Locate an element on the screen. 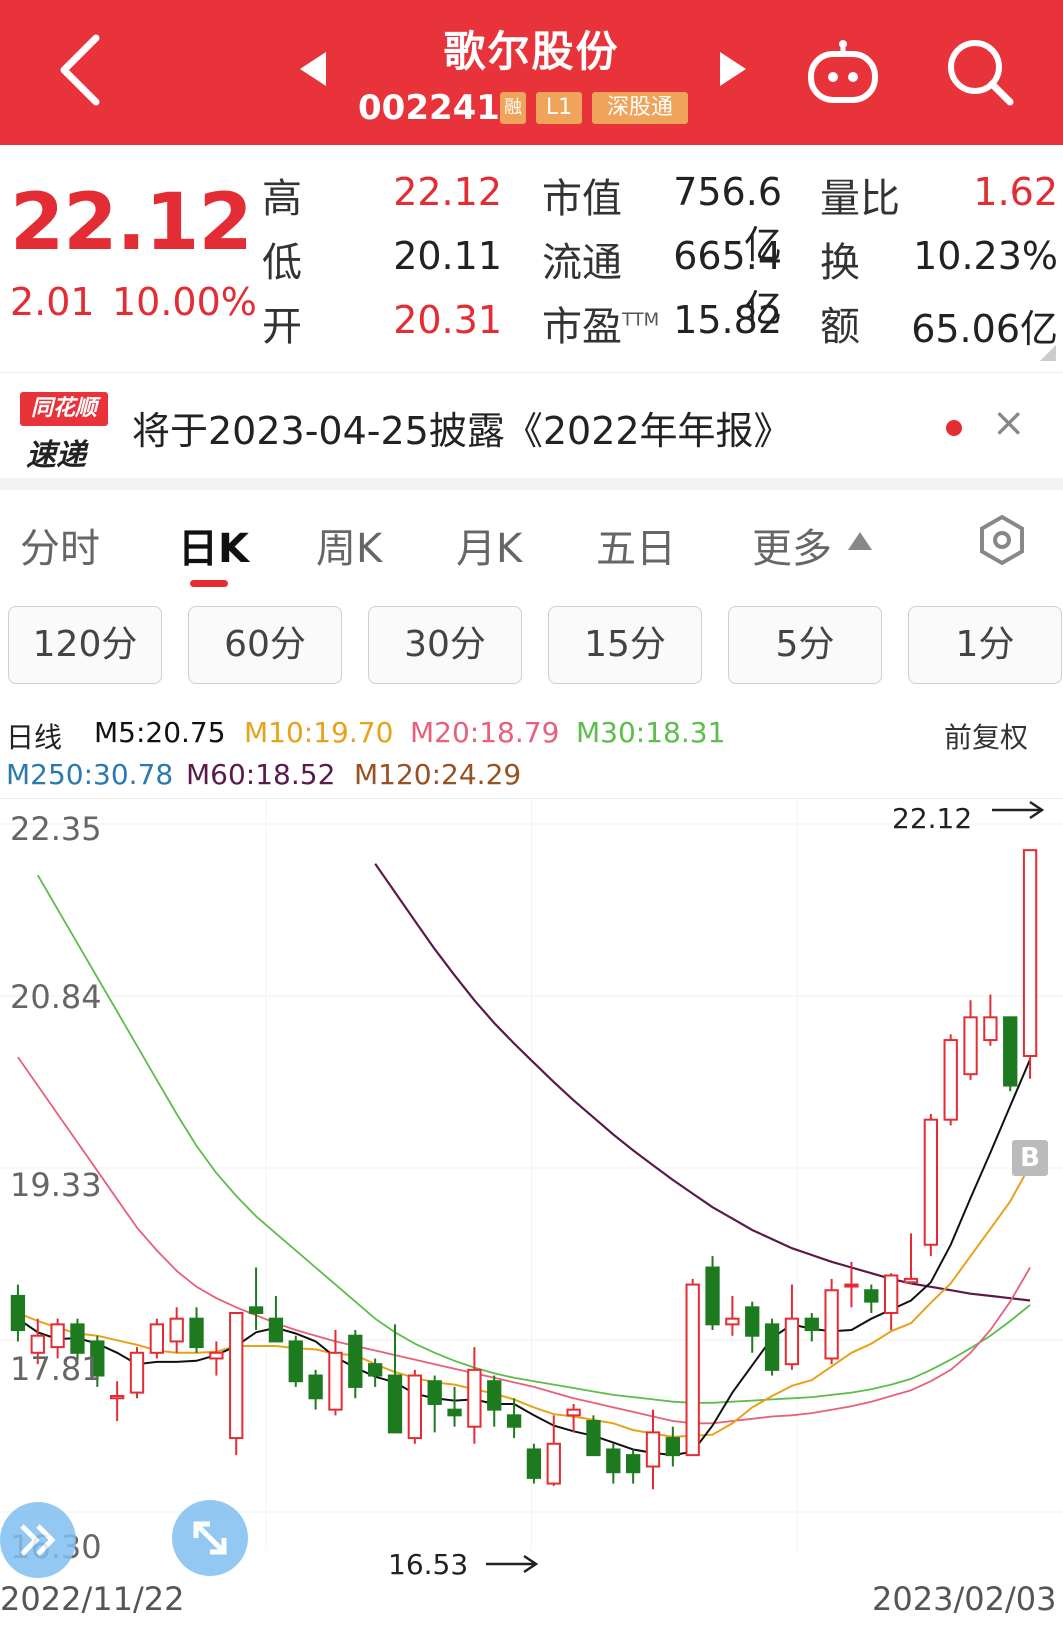 Image resolution: width=1063 pixels, height=1638 pixels. period-60min-button: 60分 is located at coordinates (265, 645).